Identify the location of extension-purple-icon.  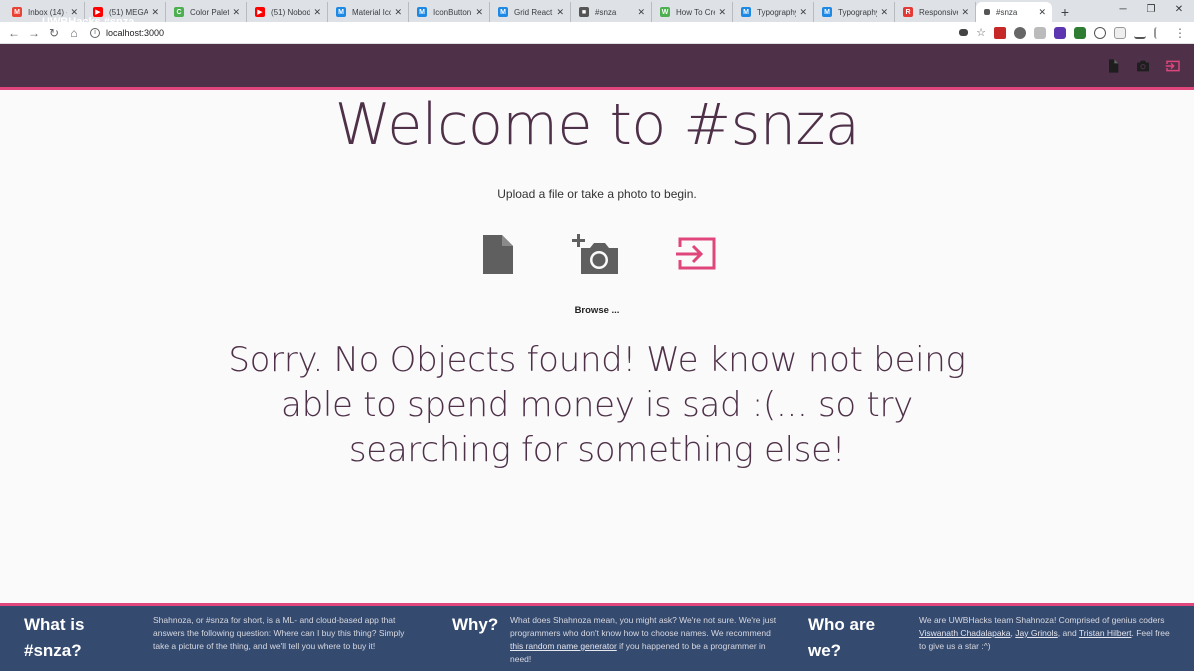
(1060, 32).